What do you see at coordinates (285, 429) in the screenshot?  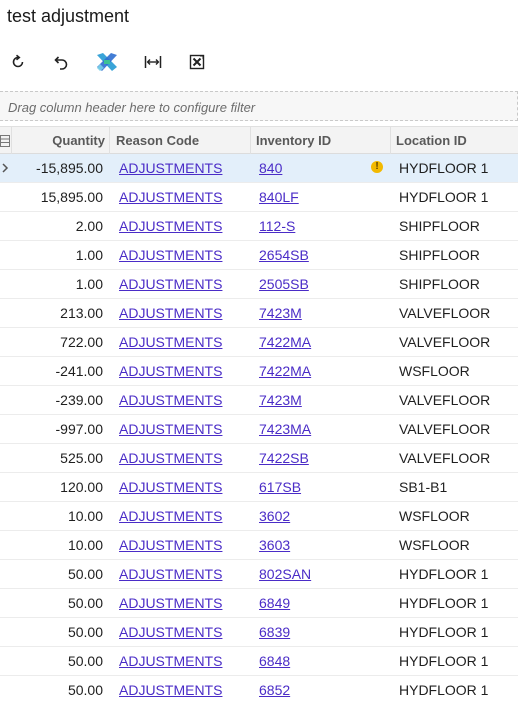 I see `inventory-id-link: 7423MA` at bounding box center [285, 429].